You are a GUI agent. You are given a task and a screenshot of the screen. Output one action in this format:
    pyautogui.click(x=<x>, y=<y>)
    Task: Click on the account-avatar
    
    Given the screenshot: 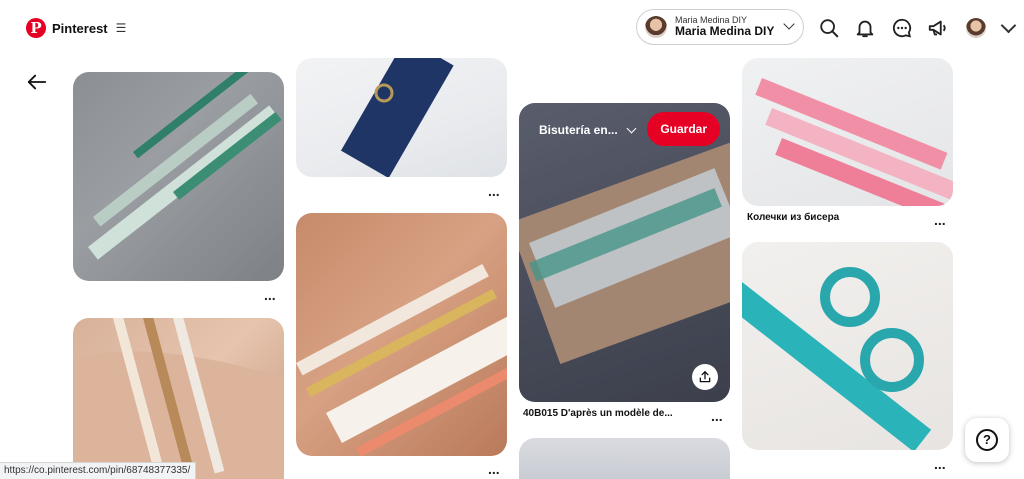 What is the action you would take?
    pyautogui.click(x=656, y=27)
    